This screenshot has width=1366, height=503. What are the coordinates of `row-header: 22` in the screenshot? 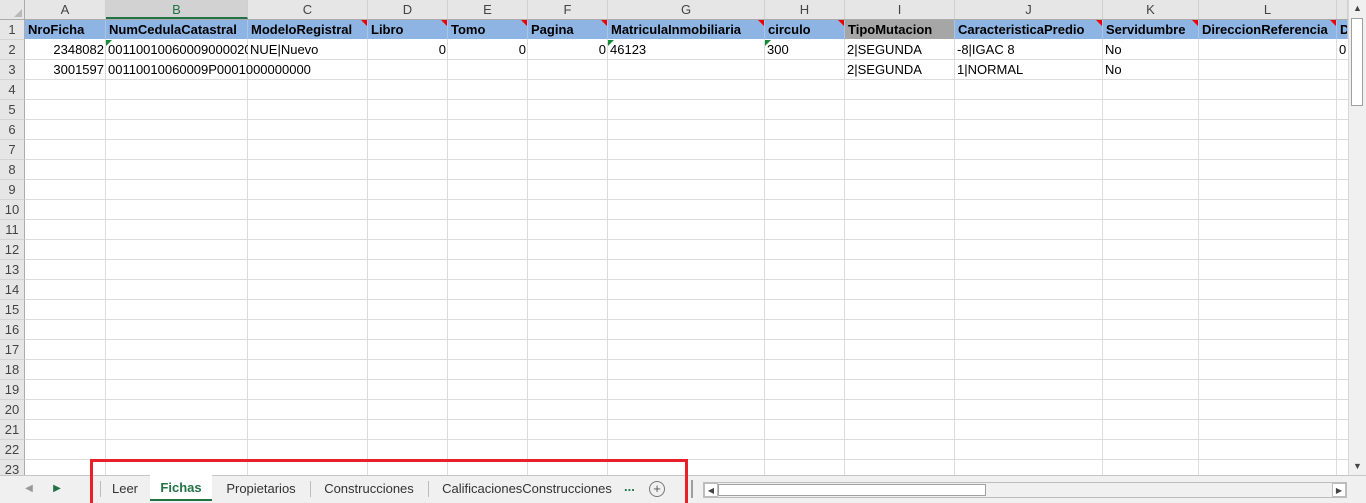 It's located at (12, 450).